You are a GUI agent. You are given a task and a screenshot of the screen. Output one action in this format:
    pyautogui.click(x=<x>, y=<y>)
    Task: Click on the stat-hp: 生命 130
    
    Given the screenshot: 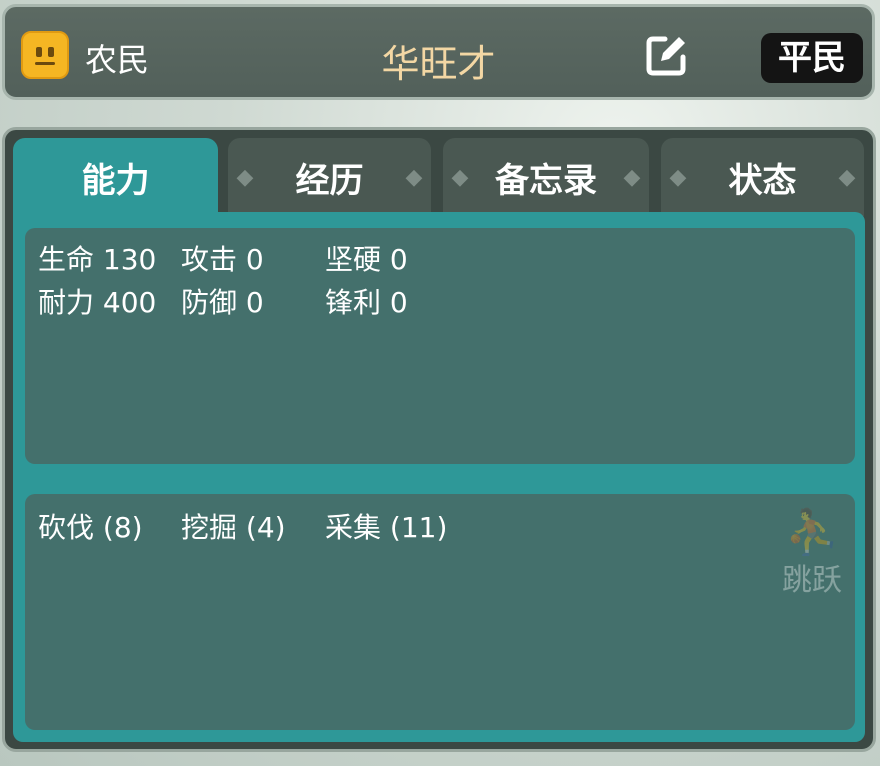 What is the action you would take?
    pyautogui.click(x=97, y=259)
    